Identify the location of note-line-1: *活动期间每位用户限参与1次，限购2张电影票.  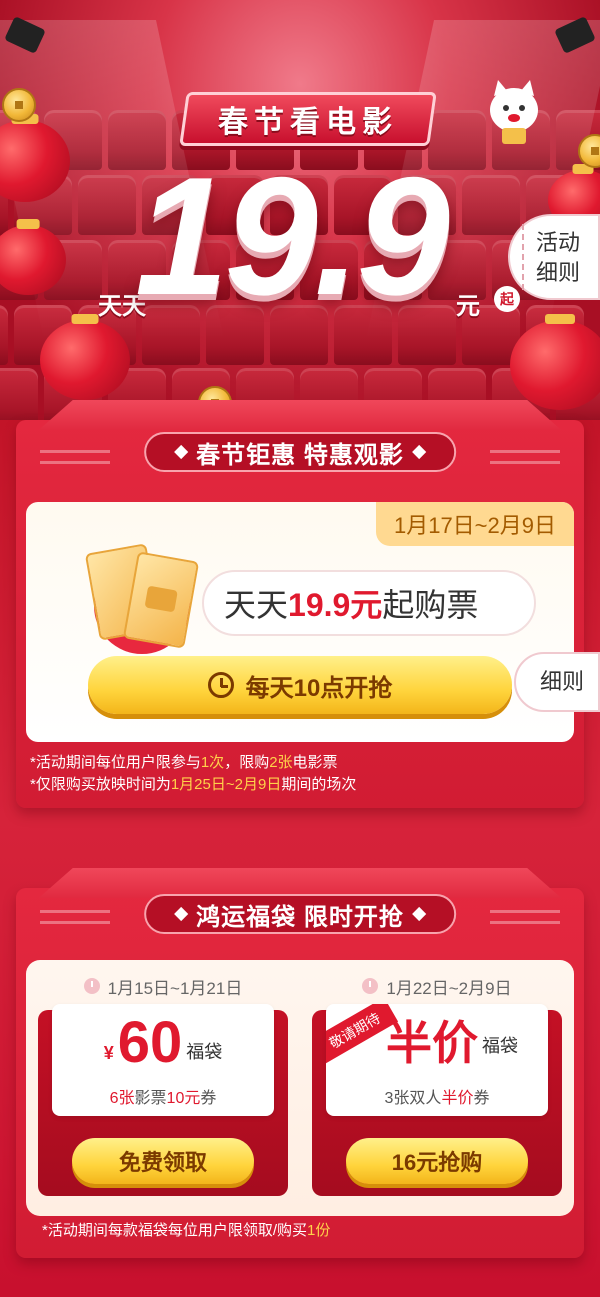
(184, 762).